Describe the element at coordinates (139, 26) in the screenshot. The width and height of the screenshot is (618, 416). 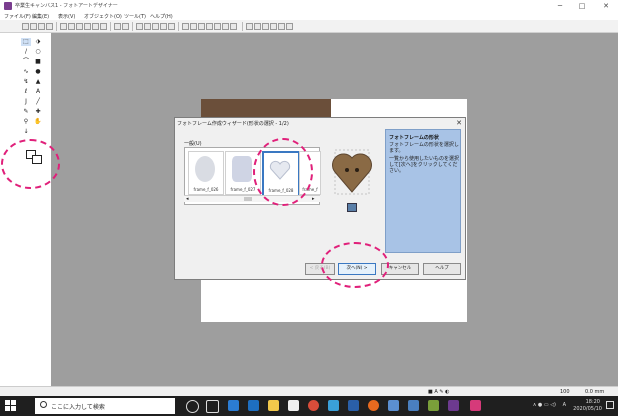
I see `layout-icon` at that location.